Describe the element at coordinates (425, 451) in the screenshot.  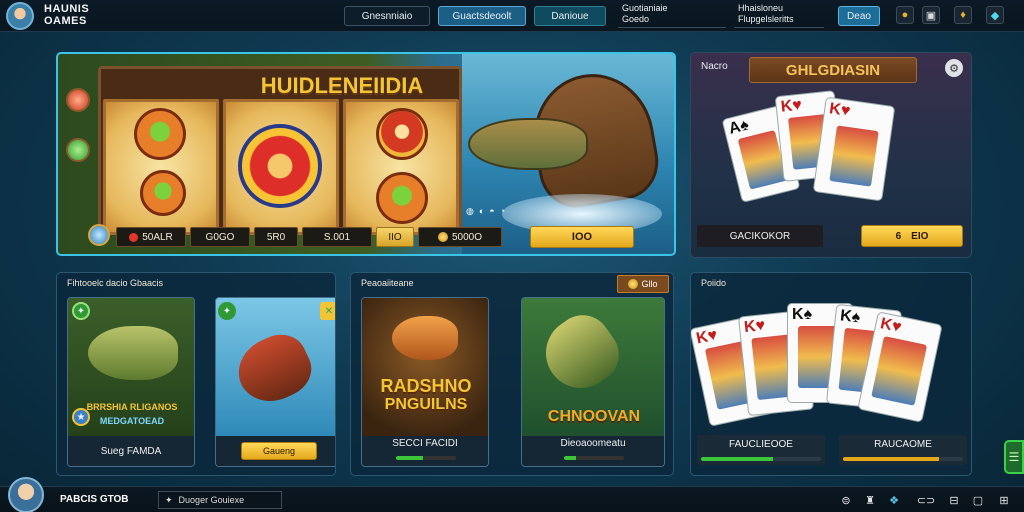
I see `tile-footer: SECCI FACIDI` at that location.